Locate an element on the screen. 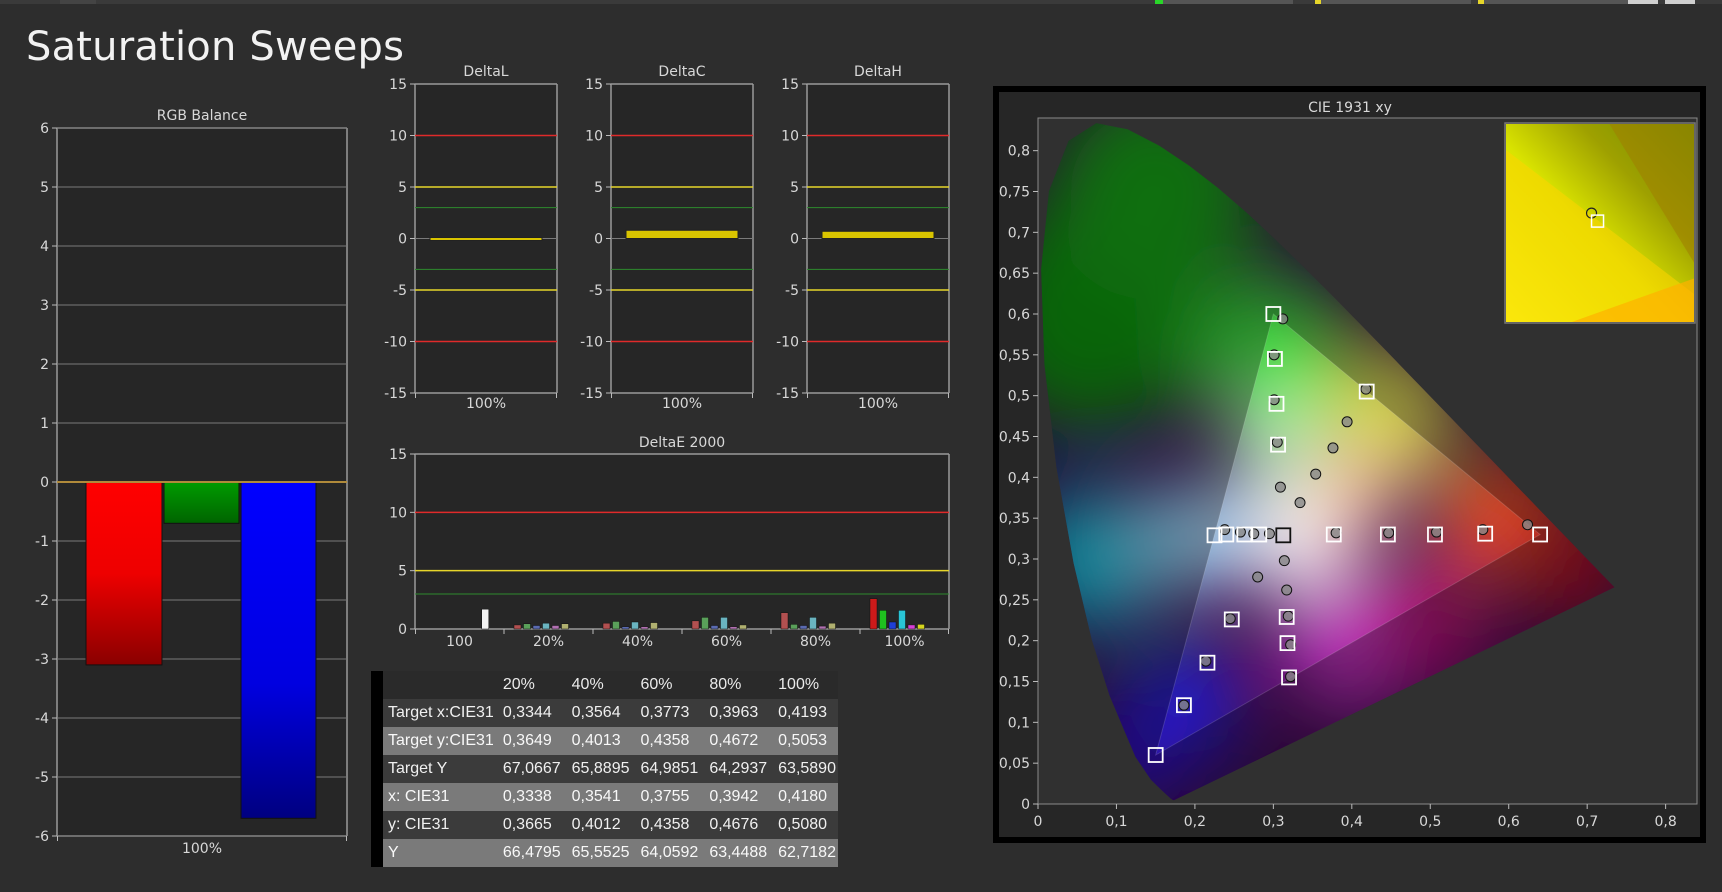 Image resolution: width=1722 pixels, height=892 pixels. y-tick-label: -1 is located at coordinates (42, 542).